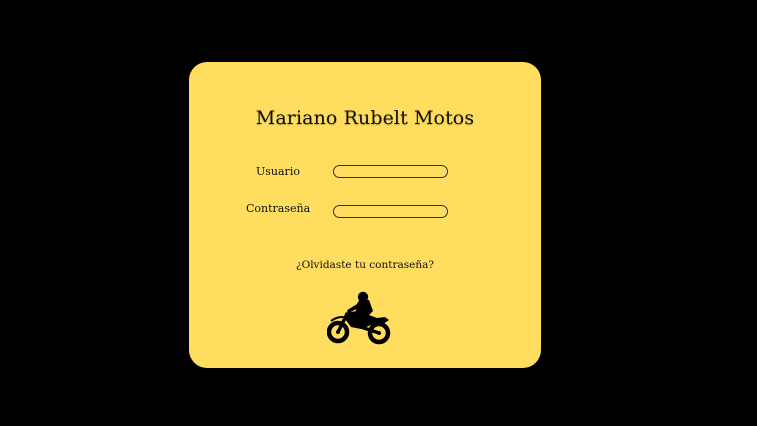 The image size is (757, 426). I want to click on password-input, so click(390, 211).